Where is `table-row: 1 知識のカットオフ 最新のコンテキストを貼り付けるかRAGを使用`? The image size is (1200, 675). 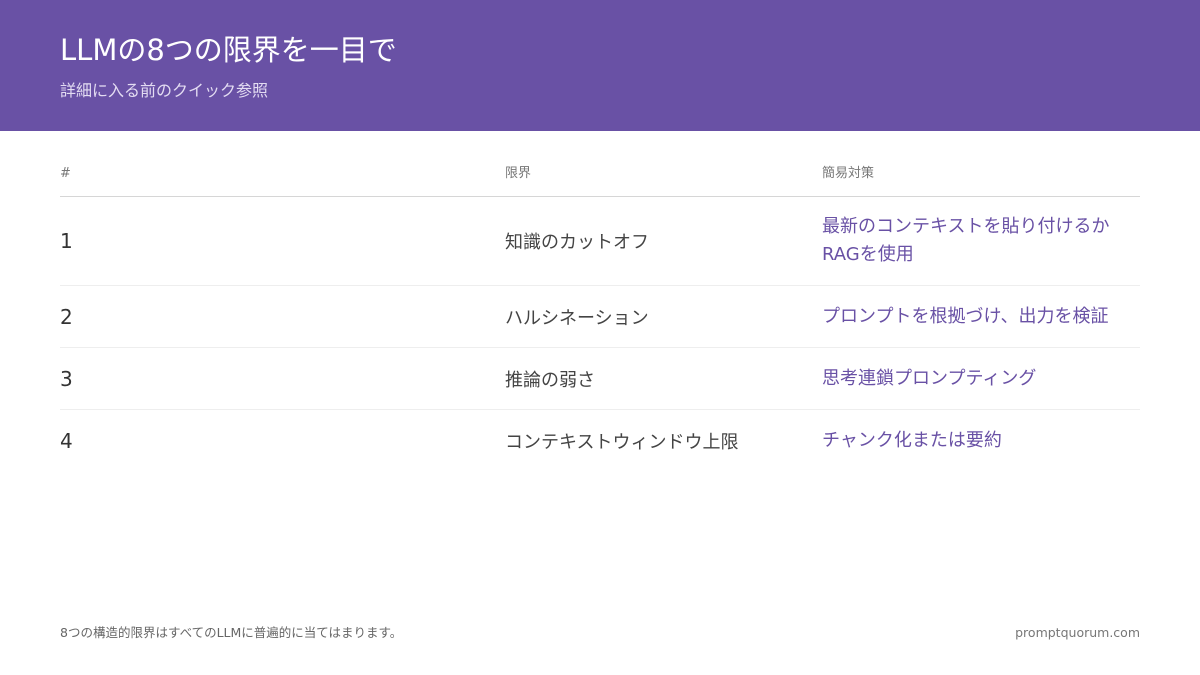 table-row: 1 知識のカットオフ 最新のコンテキストを貼り付けるかRAGを使用 is located at coordinates (600, 241).